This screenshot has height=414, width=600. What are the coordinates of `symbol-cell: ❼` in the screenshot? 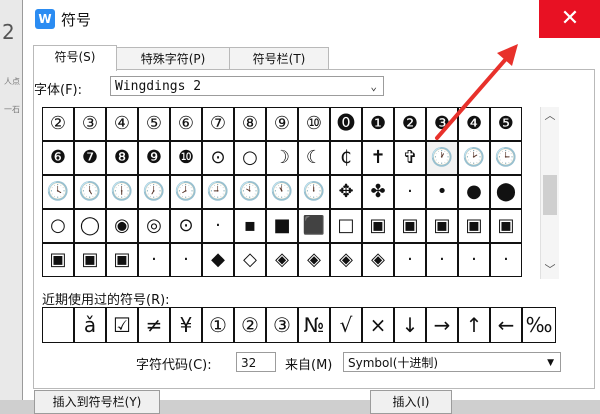 It's located at (90, 158).